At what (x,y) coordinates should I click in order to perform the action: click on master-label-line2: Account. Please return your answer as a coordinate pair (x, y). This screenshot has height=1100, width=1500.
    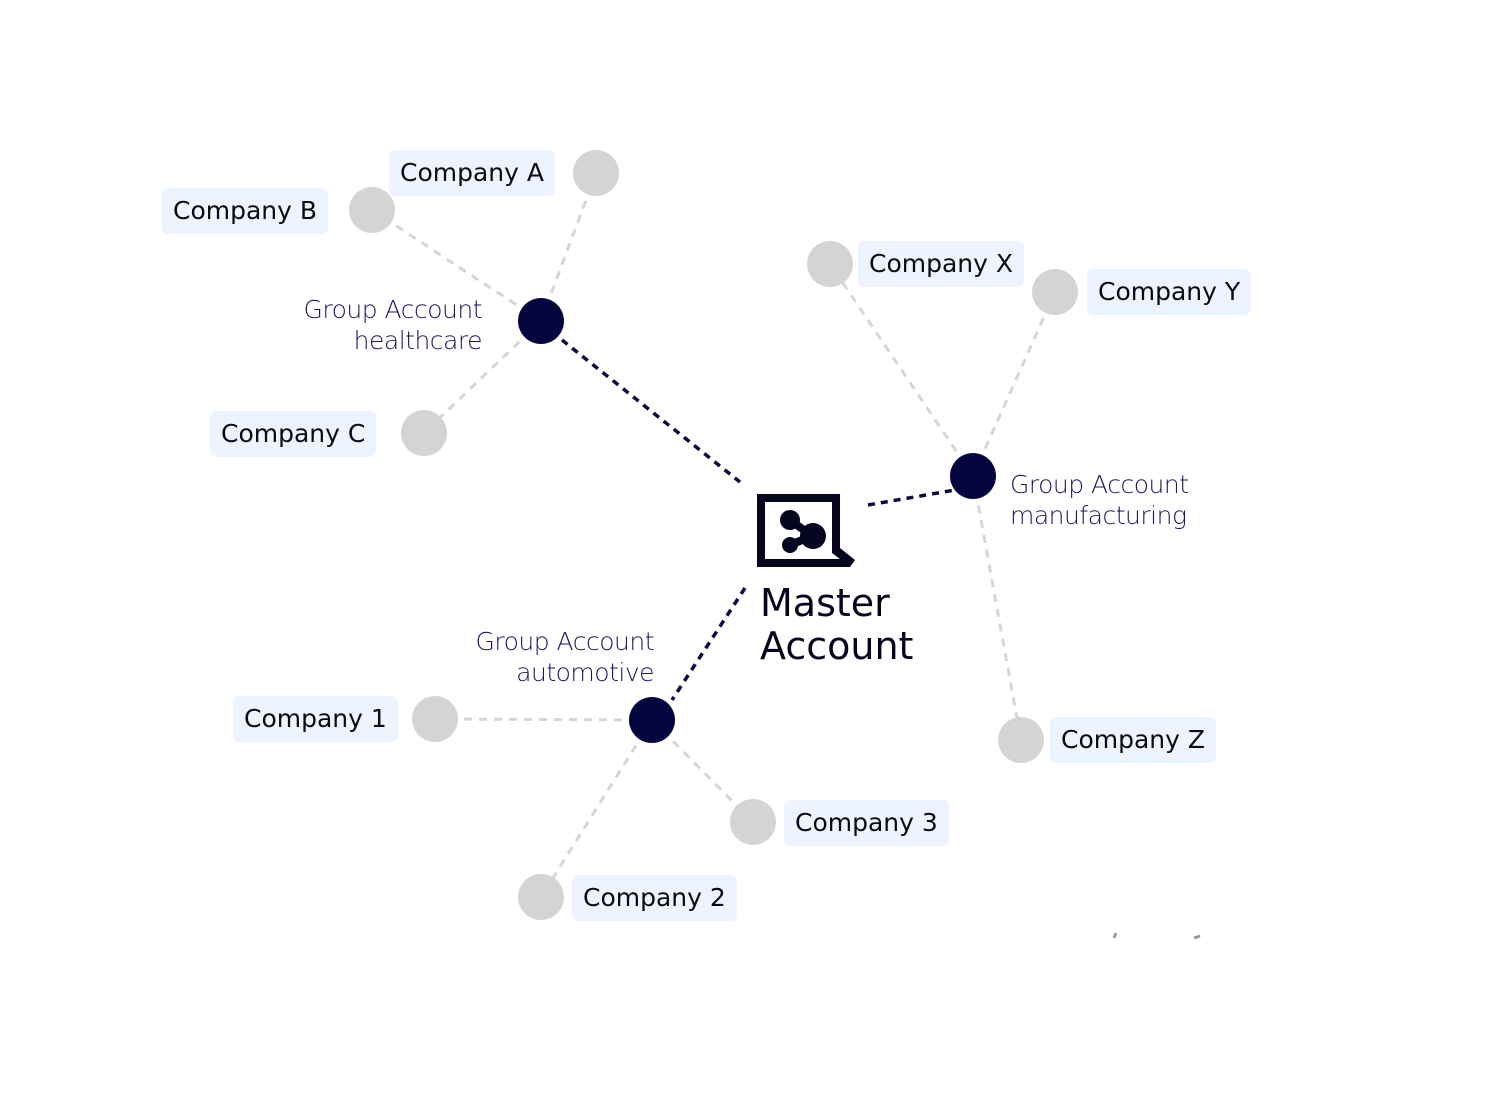
    Looking at the image, I should click on (837, 646).